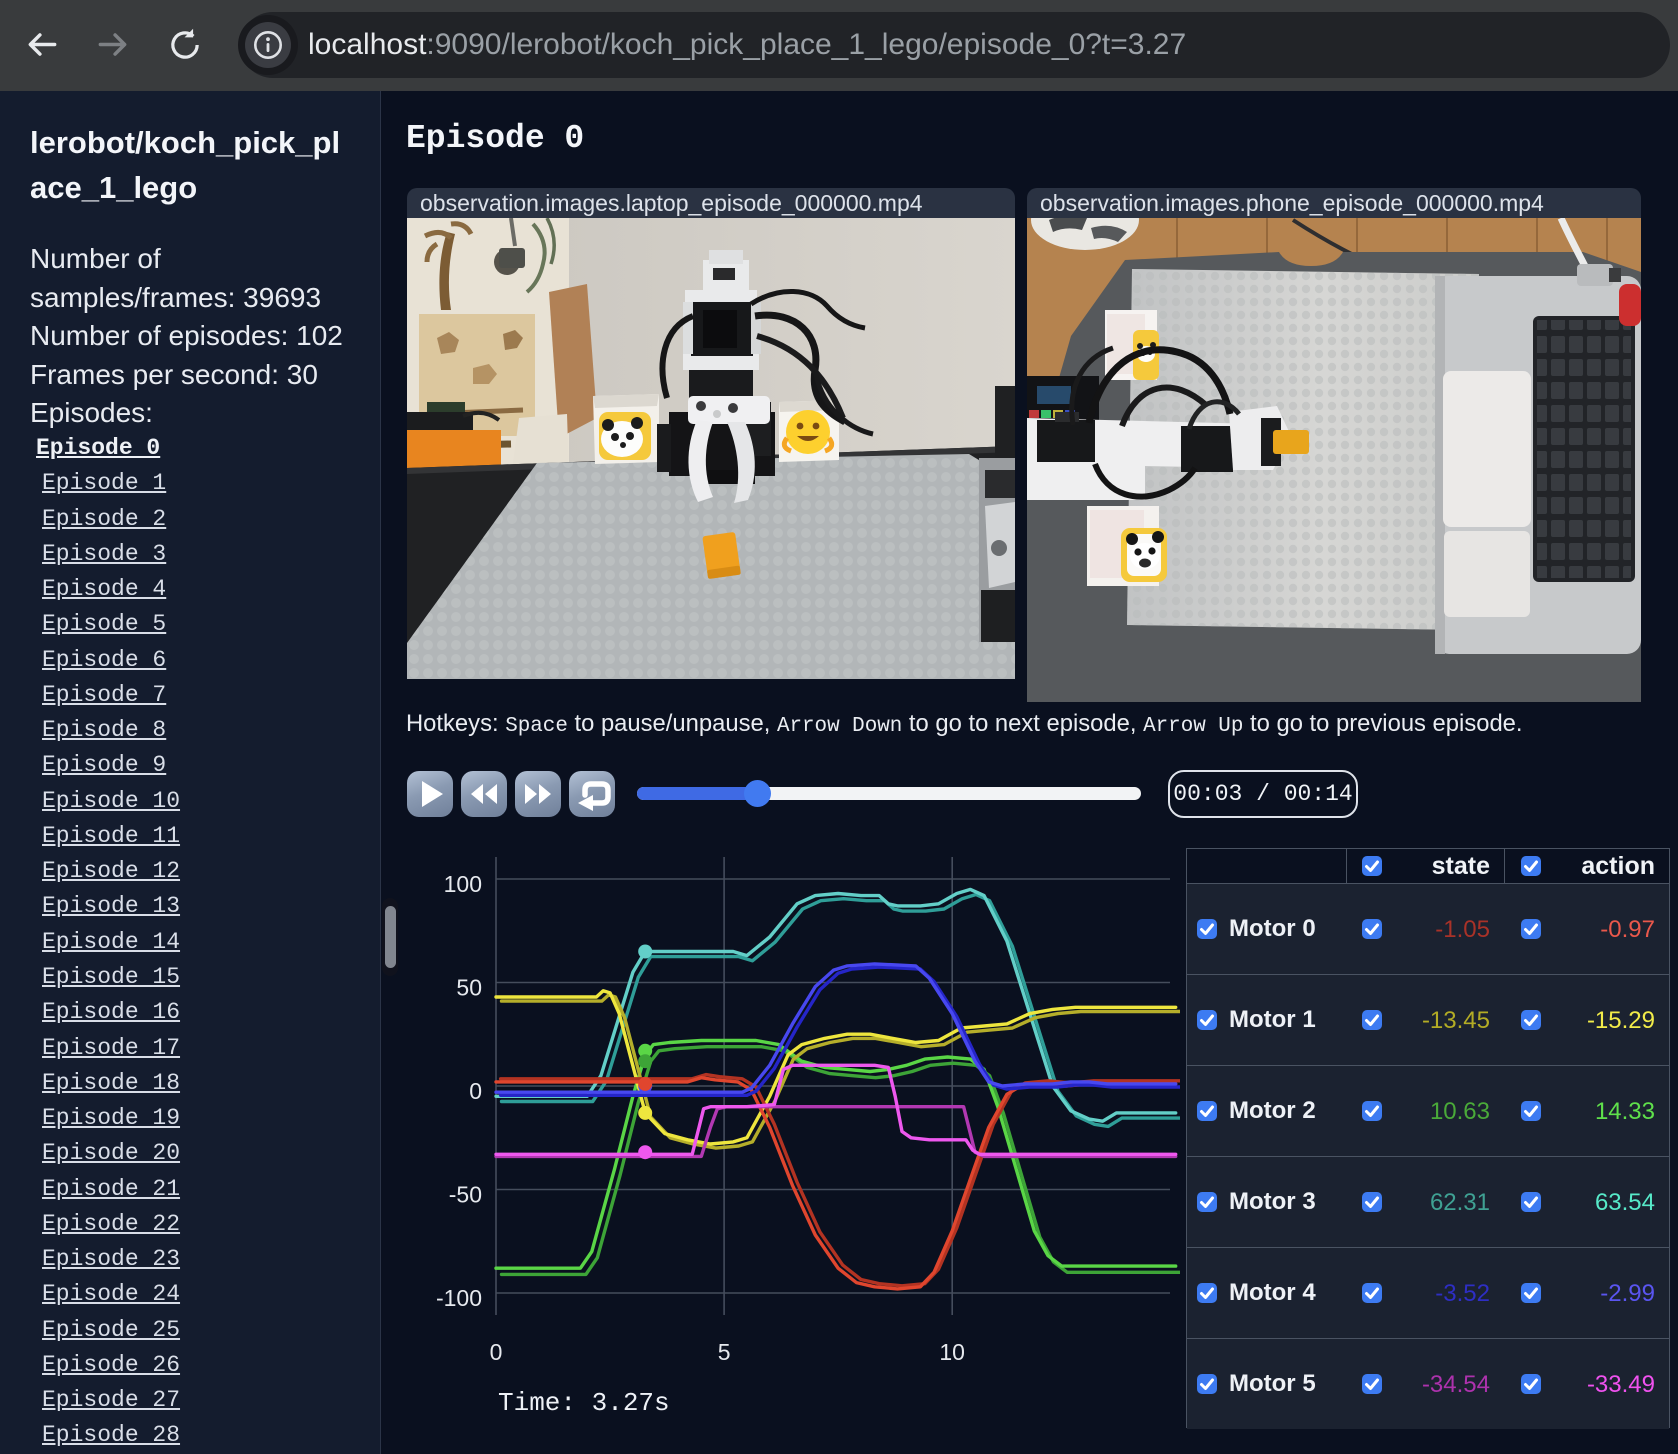 The image size is (1678, 1454). What do you see at coordinates (469, 988) in the screenshot?
I see `svg-text: 50` at bounding box center [469, 988].